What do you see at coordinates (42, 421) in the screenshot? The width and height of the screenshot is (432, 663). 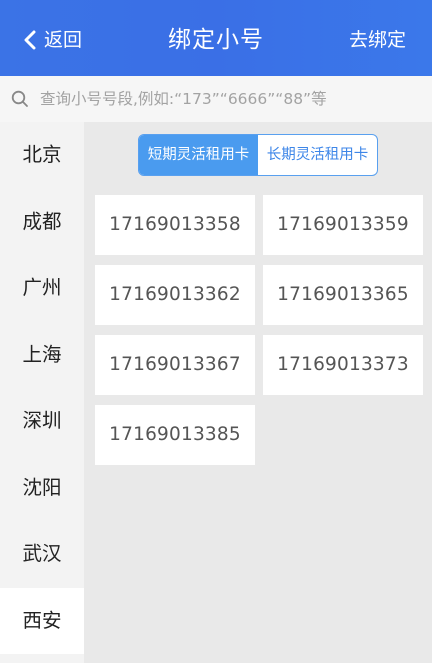 I see `sidebar-item-shenzhen: 深圳` at bounding box center [42, 421].